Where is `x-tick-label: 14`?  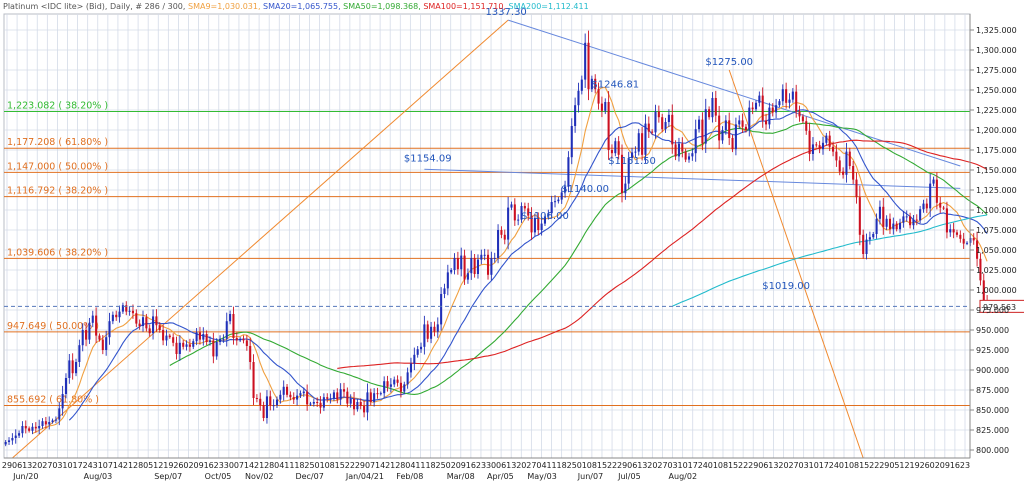
x-tick-label: 14 is located at coordinates (118, 465).